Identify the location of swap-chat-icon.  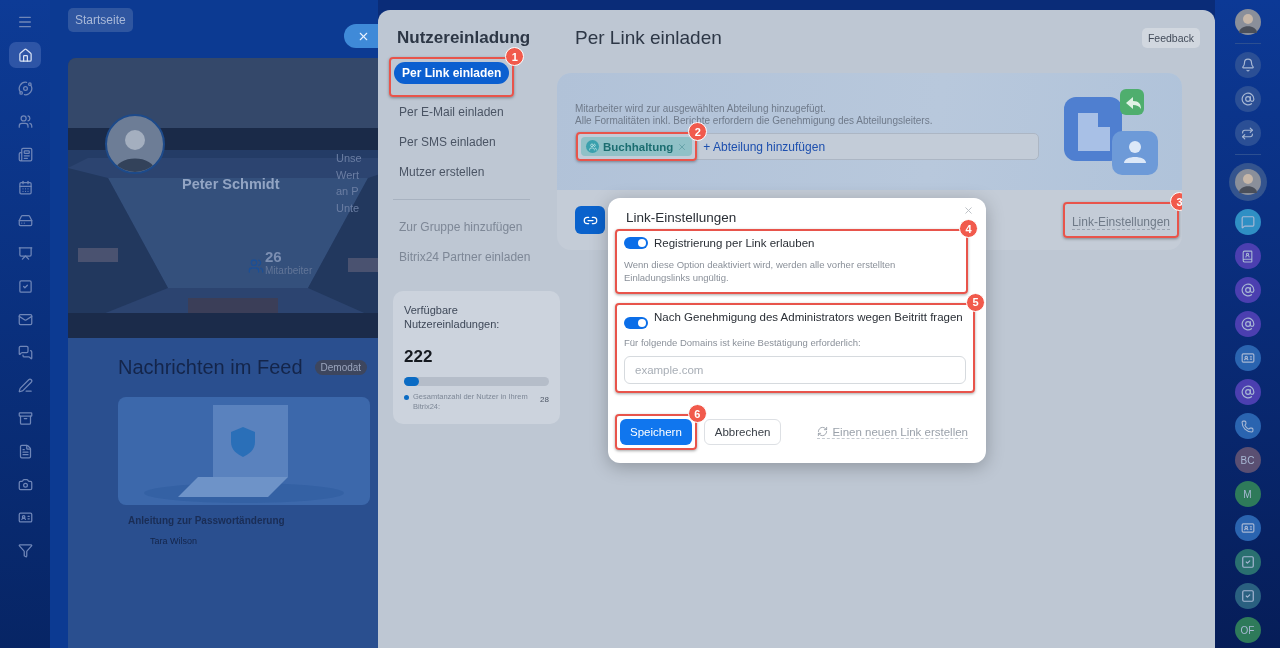
(1247, 133).